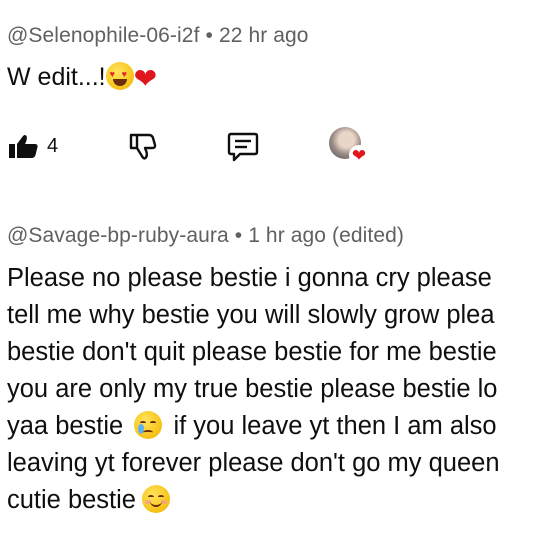 This screenshot has width=560, height=560. Describe the element at coordinates (326, 235) in the screenshot. I see `comment-time: 1 hr ago (edited)` at that location.